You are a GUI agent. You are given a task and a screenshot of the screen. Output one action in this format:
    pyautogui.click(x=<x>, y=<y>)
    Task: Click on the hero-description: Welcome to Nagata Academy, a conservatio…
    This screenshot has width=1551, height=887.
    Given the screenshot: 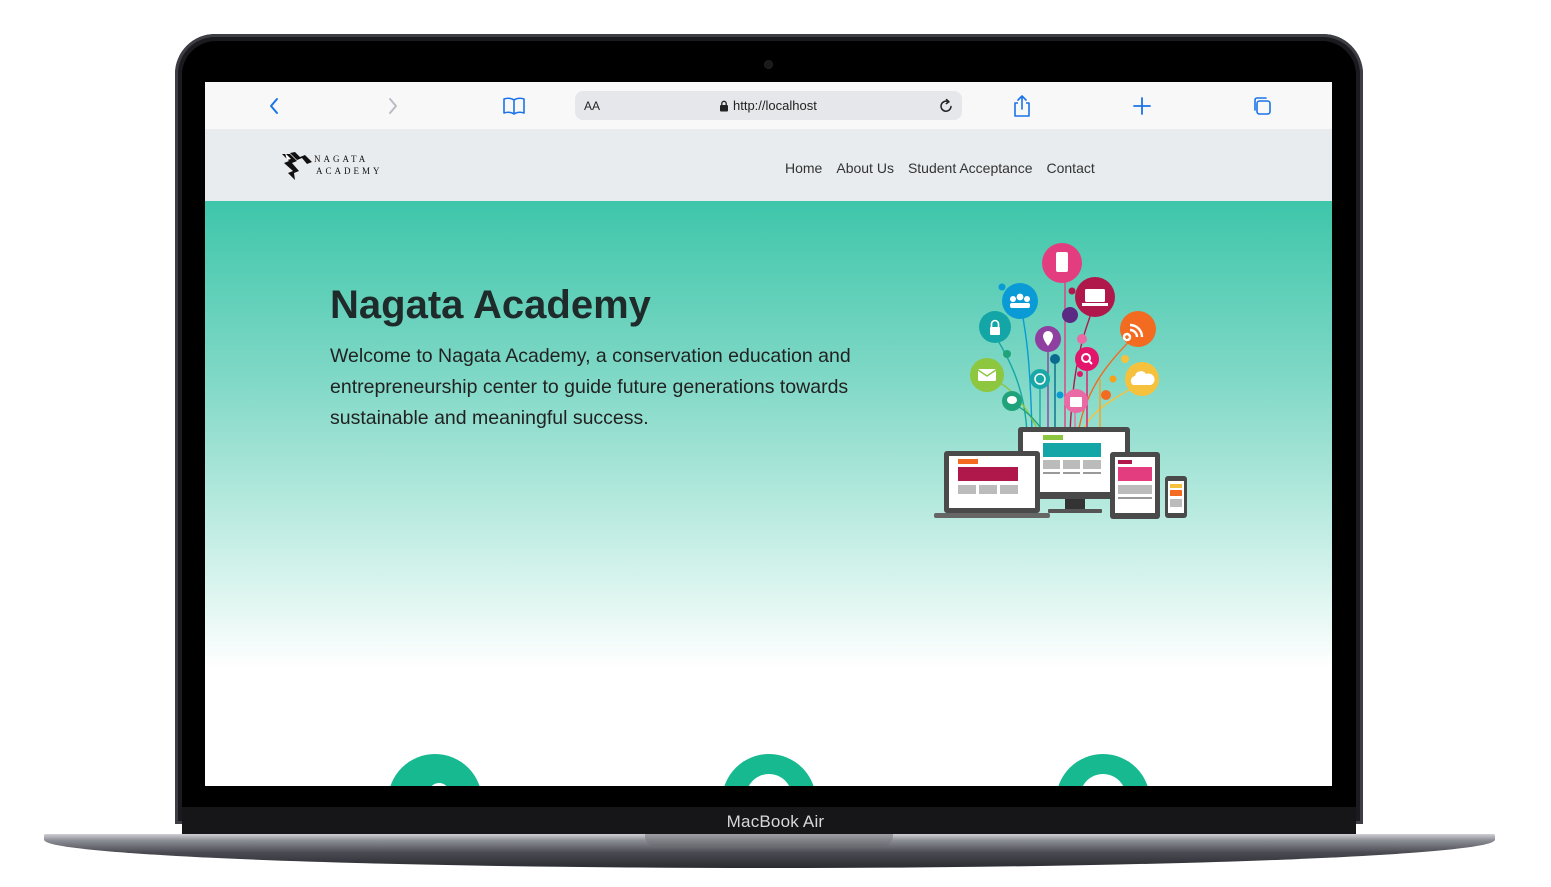 What is the action you would take?
    pyautogui.click(x=590, y=387)
    